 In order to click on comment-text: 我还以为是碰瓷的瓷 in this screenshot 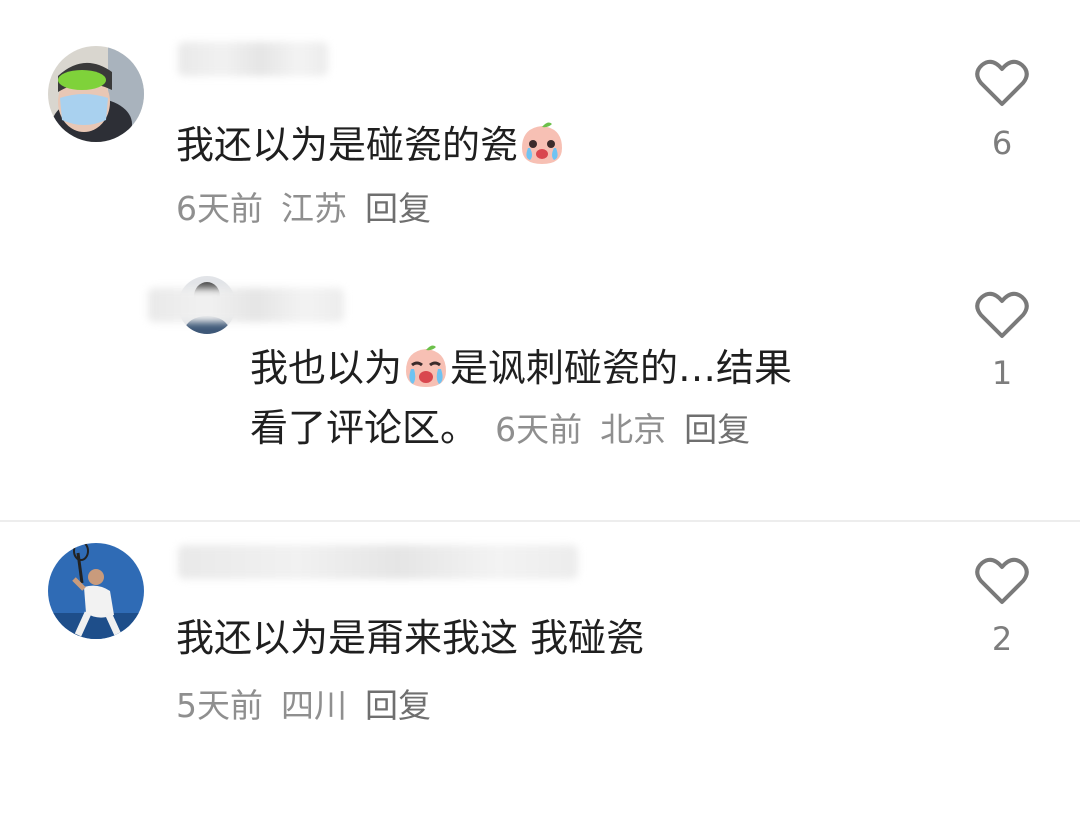, I will do `click(371, 144)`.